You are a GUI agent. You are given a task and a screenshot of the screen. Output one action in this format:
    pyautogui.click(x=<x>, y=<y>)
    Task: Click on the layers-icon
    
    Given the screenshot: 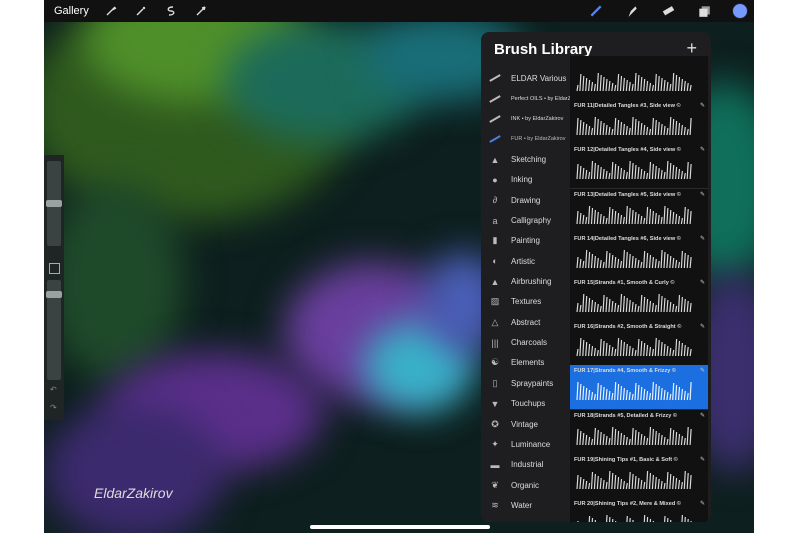 What is the action you would take?
    pyautogui.click(x=704, y=11)
    